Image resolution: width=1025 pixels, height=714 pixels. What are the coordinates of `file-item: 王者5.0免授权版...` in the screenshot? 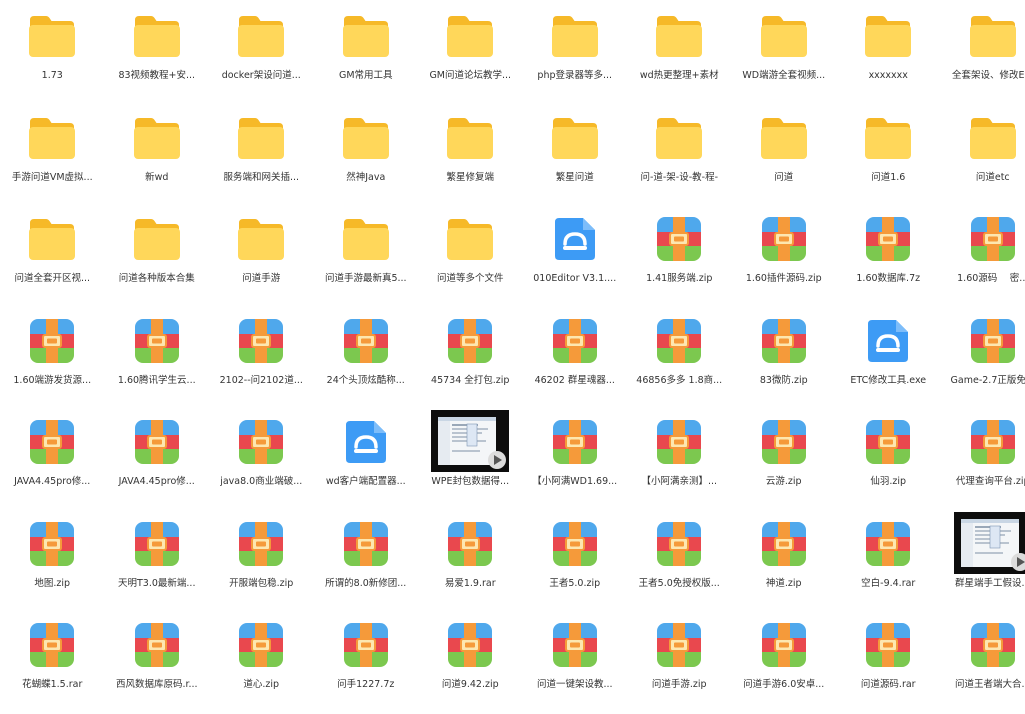 It's located at (679, 559).